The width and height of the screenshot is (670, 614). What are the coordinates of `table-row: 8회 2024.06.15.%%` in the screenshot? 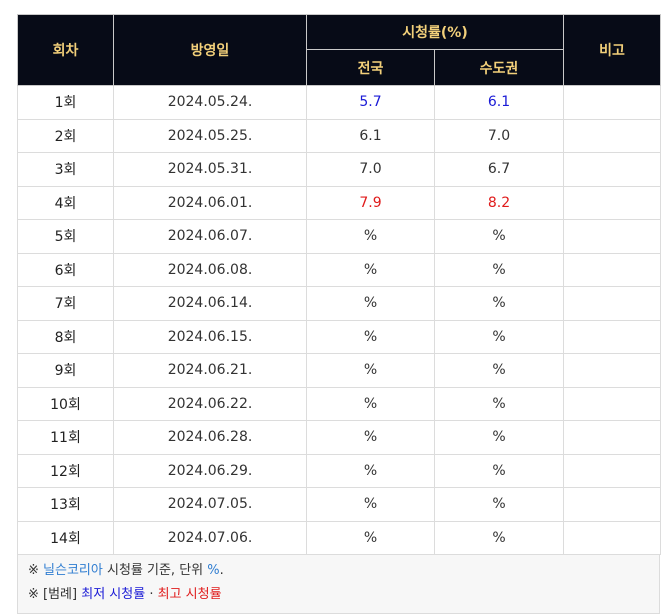 It's located at (339, 336).